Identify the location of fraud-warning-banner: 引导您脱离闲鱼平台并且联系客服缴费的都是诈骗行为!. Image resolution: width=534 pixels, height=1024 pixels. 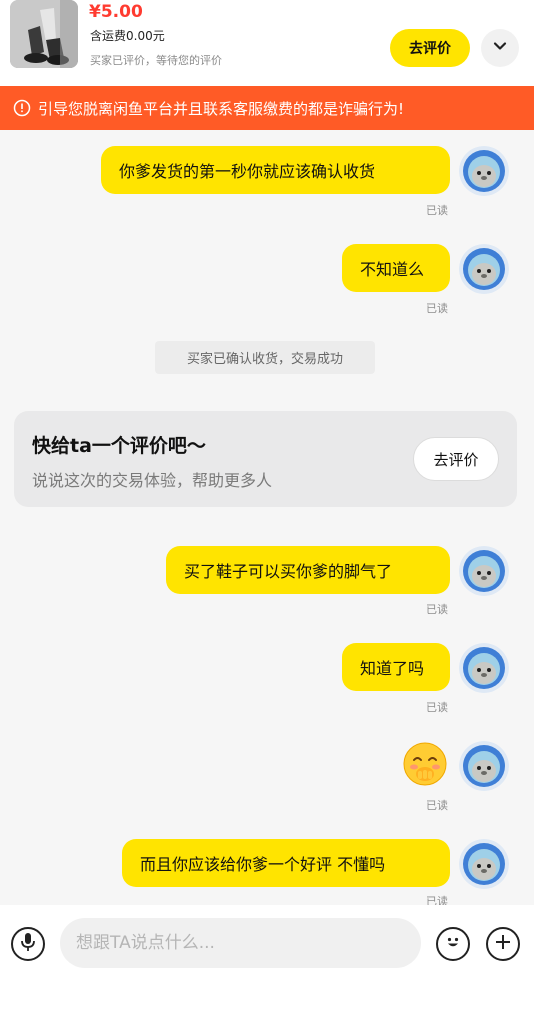
(267, 108).